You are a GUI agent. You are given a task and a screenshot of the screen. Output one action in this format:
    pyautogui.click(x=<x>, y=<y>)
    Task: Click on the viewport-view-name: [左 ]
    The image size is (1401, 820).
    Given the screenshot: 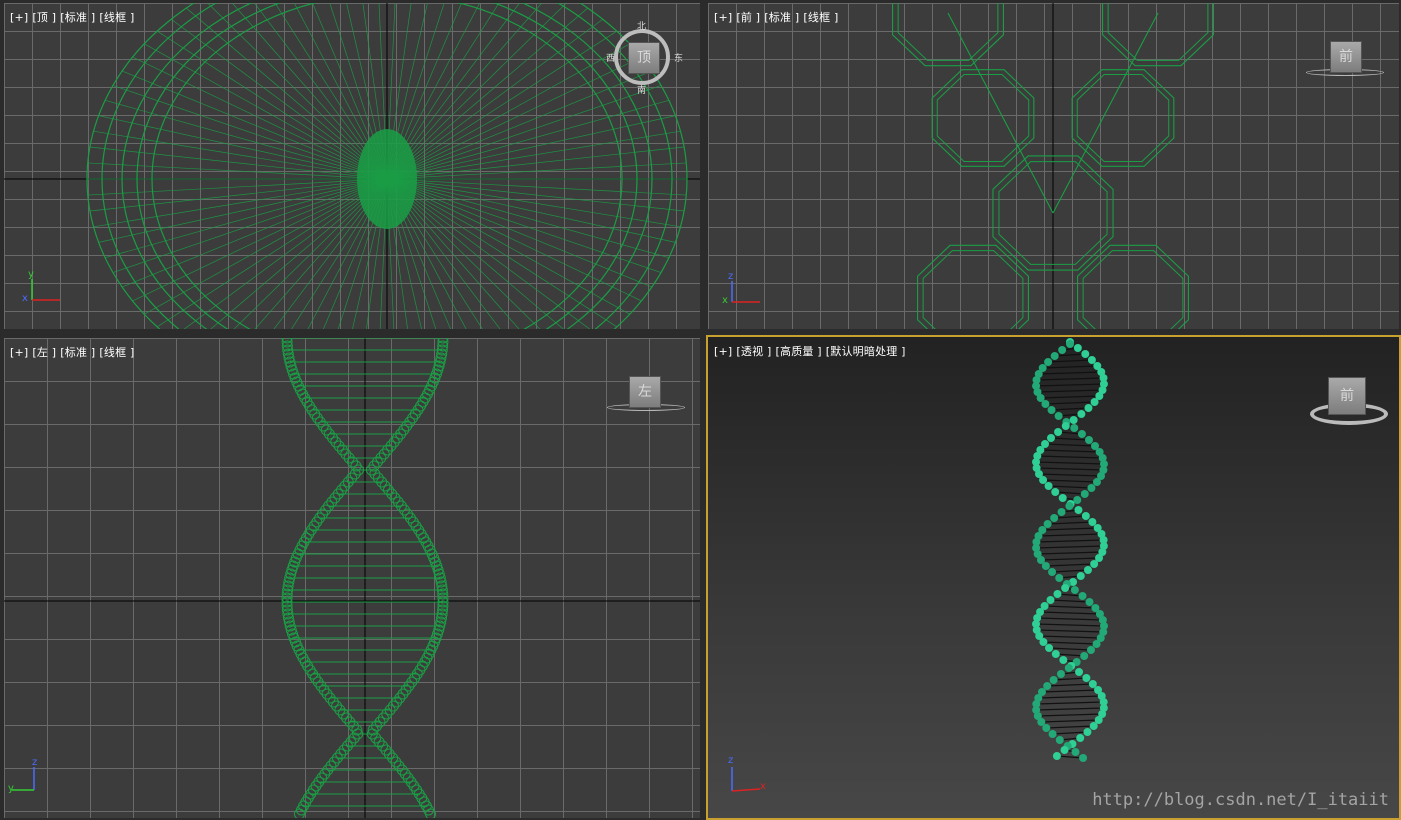 What is the action you would take?
    pyautogui.click(x=44, y=352)
    